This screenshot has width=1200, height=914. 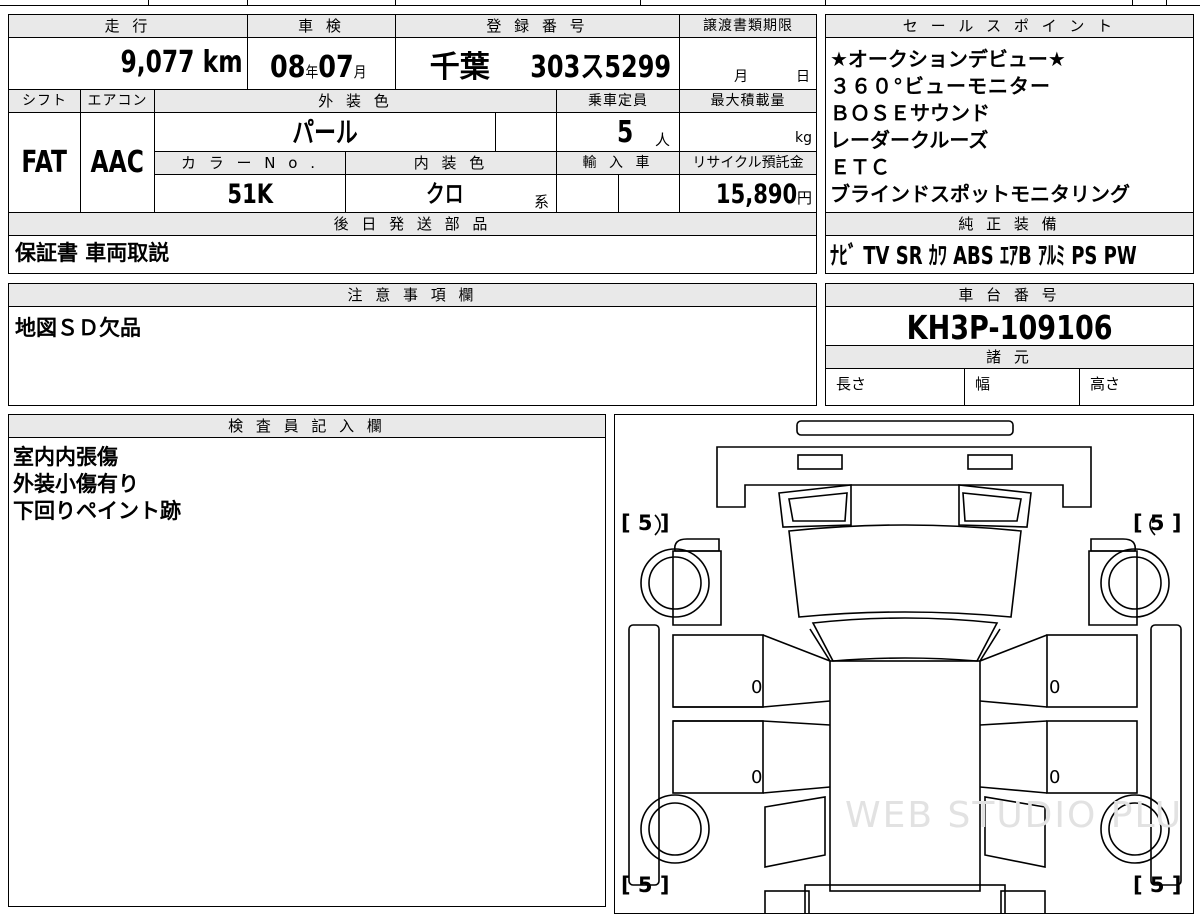 I want to click on year-unit: 年, so click(x=312, y=72).